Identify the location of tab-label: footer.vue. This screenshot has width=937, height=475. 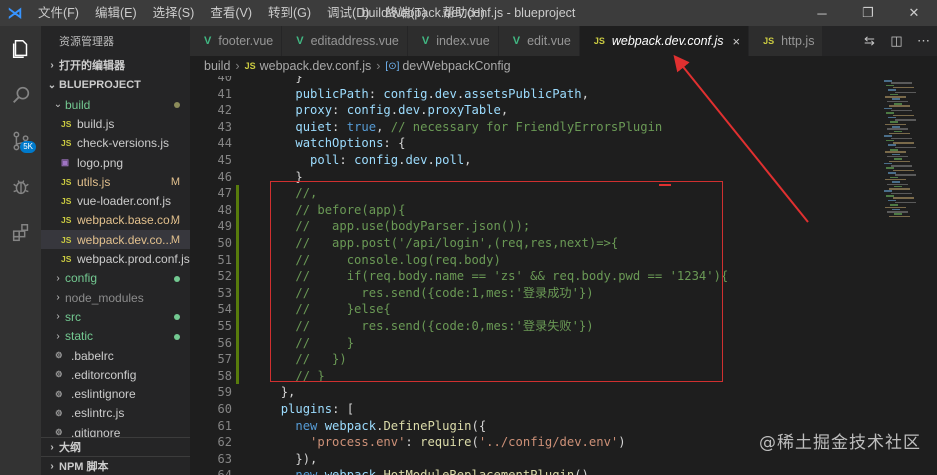
(246, 41).